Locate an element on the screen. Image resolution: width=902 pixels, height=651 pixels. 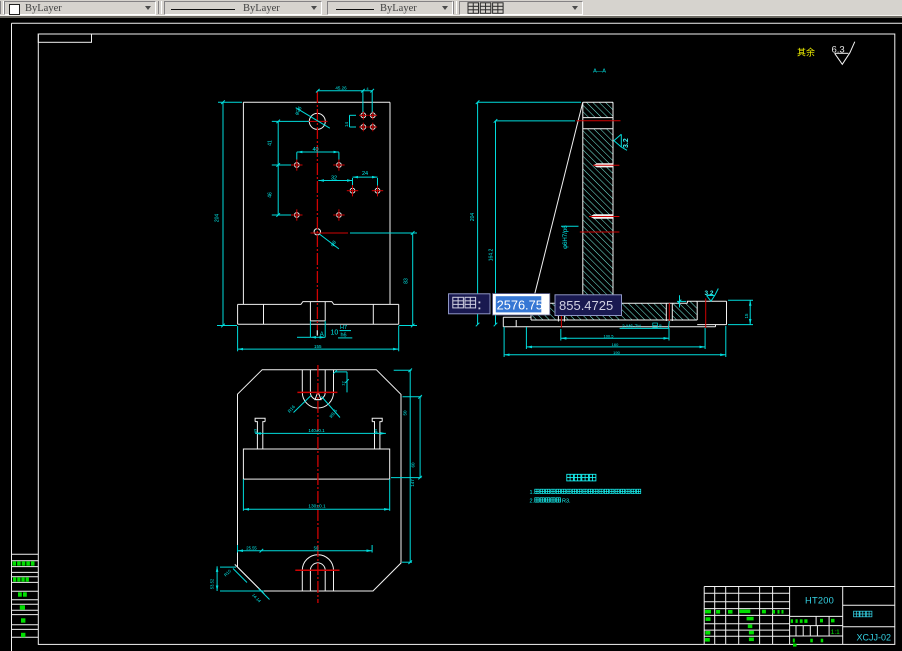
svg-text: 53.52 is located at coordinates (212, 583).